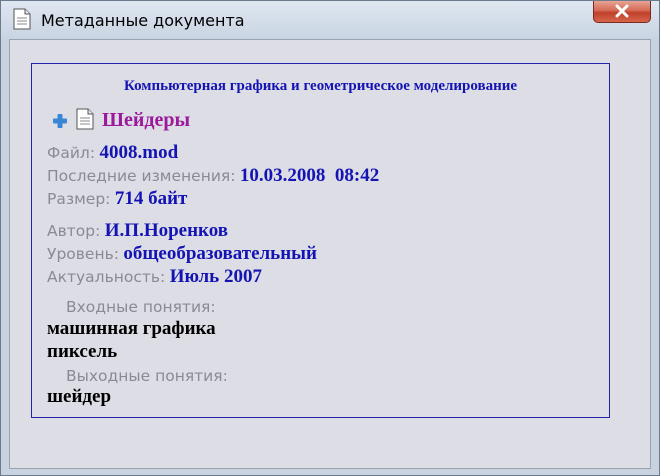 This screenshot has width=660, height=476. Describe the element at coordinates (143, 20) in the screenshot. I see `window-title: Метаданные документа` at that location.